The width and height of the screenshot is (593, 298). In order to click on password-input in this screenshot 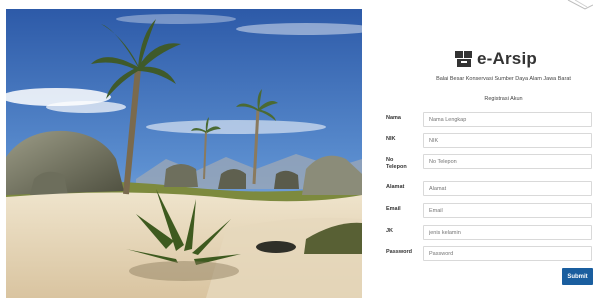, I will do `click(507, 253)`.